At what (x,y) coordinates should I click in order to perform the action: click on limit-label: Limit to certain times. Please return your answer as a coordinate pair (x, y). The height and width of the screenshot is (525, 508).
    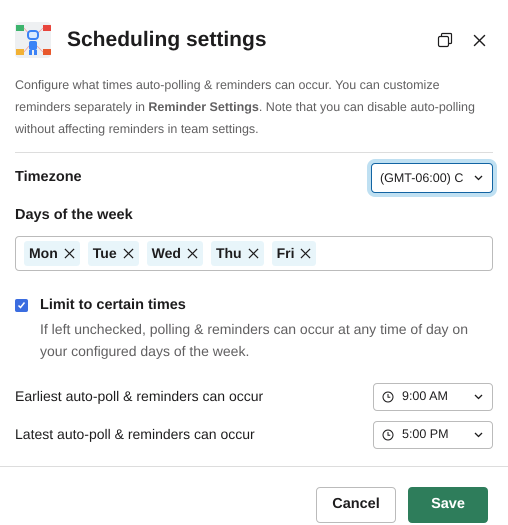
    Looking at the image, I should click on (113, 305).